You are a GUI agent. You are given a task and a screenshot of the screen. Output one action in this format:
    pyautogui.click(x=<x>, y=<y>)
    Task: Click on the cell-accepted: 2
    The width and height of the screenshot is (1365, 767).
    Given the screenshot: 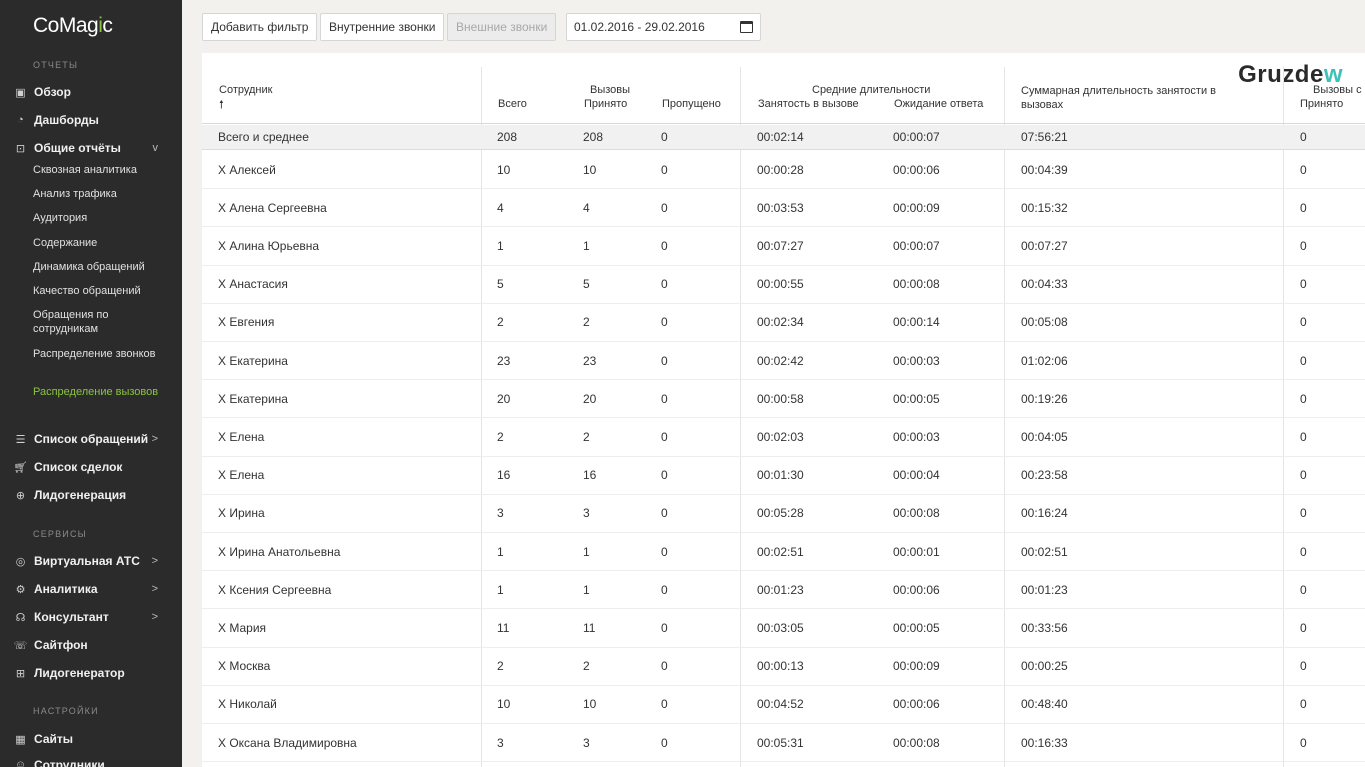 What is the action you would take?
    pyautogui.click(x=586, y=436)
    